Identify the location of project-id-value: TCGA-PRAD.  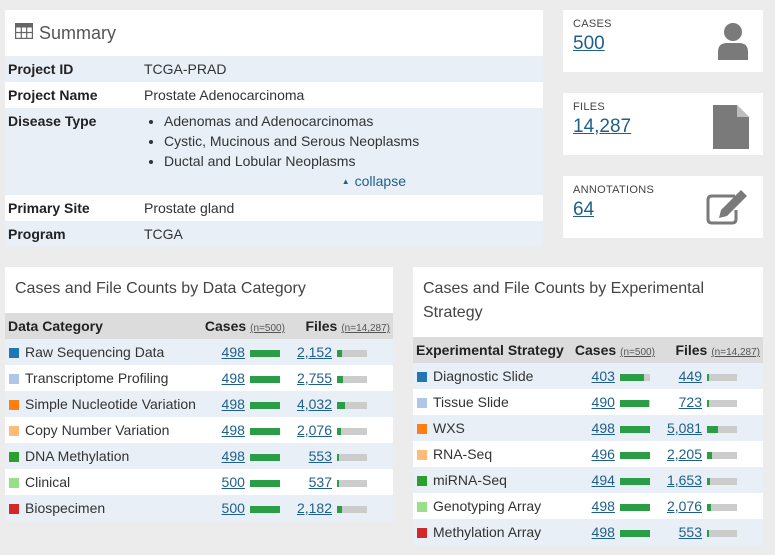
(185, 69).